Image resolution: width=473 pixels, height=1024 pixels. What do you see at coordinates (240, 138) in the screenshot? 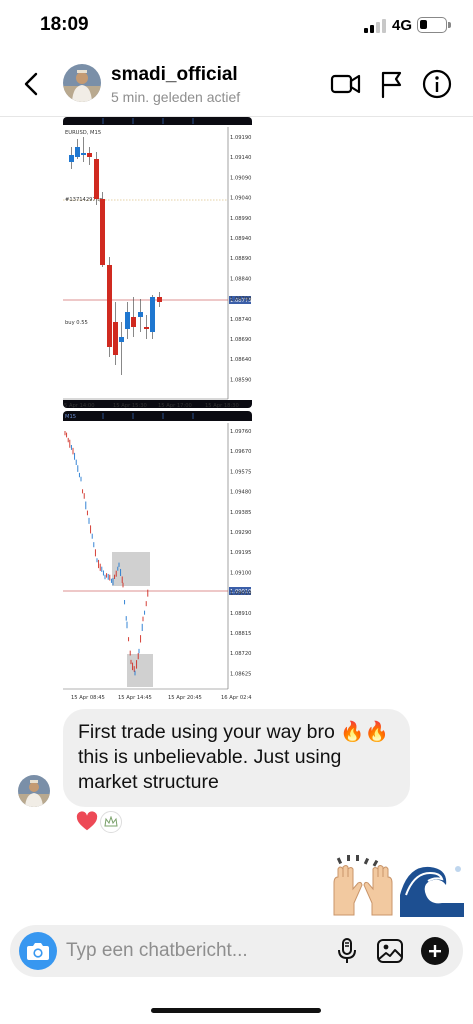
I see `price-tick-label: 1.09190` at bounding box center [240, 138].